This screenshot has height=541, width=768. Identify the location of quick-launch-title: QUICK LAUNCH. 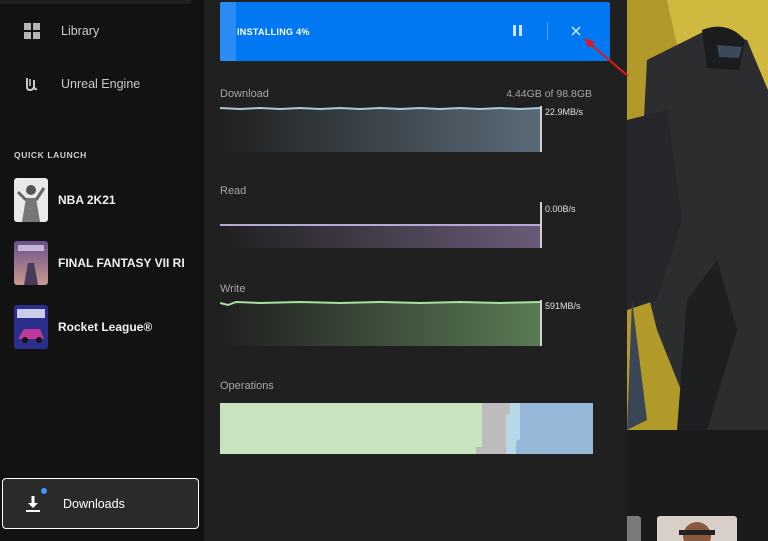
(50, 155).